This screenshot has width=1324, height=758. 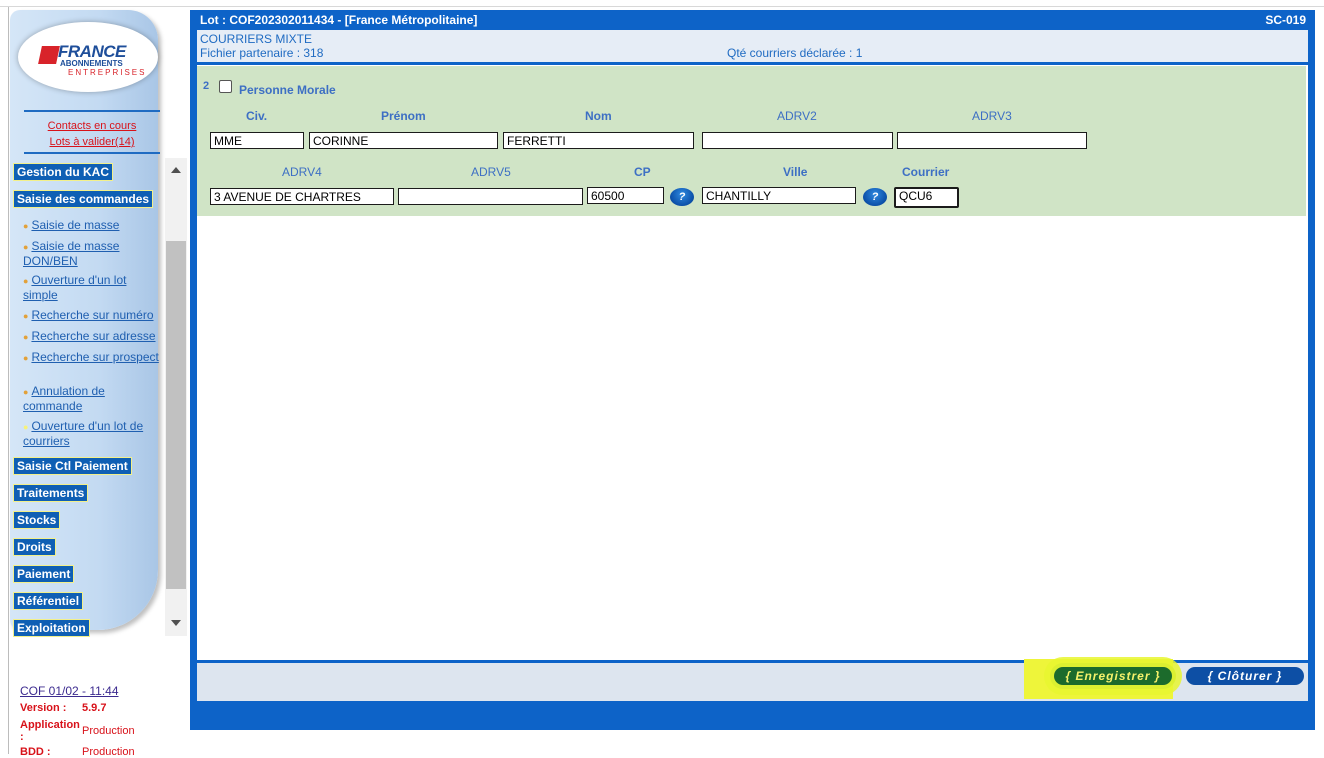 I want to click on submenu-ouverture-lot-simple: Ouverture d'un lot simple, so click(x=74, y=287).